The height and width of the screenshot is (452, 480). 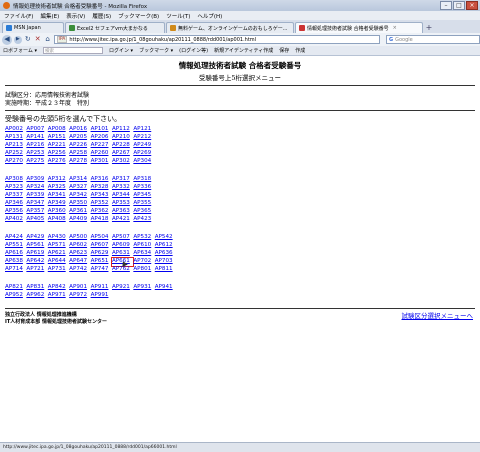 What do you see at coordinates (15, 138) in the screenshot?
I see `exam-number-link: AP131` at bounding box center [15, 138].